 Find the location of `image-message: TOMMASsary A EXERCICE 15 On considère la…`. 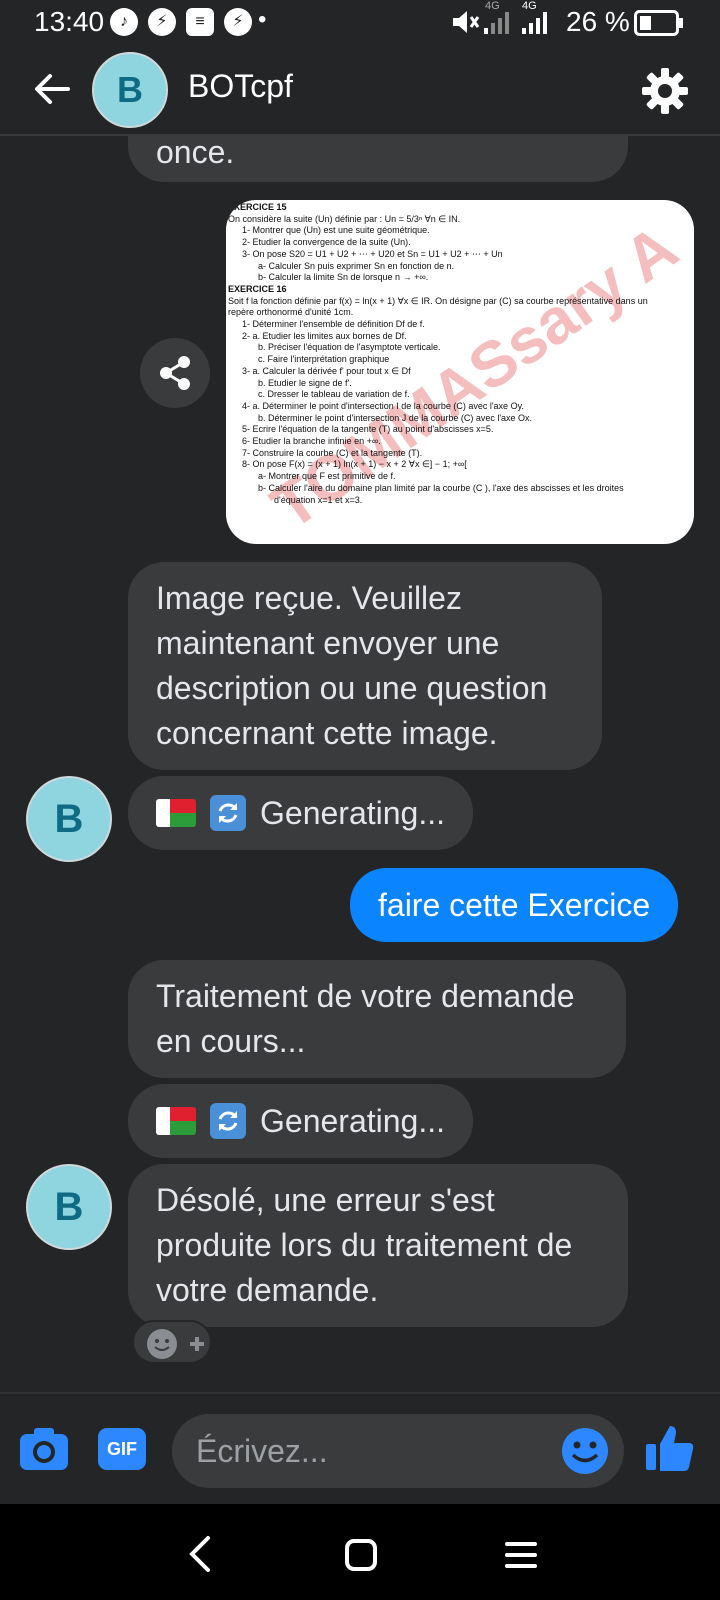

image-message: TOMMASsary A EXERCICE 15 On considère la… is located at coordinates (460, 372).